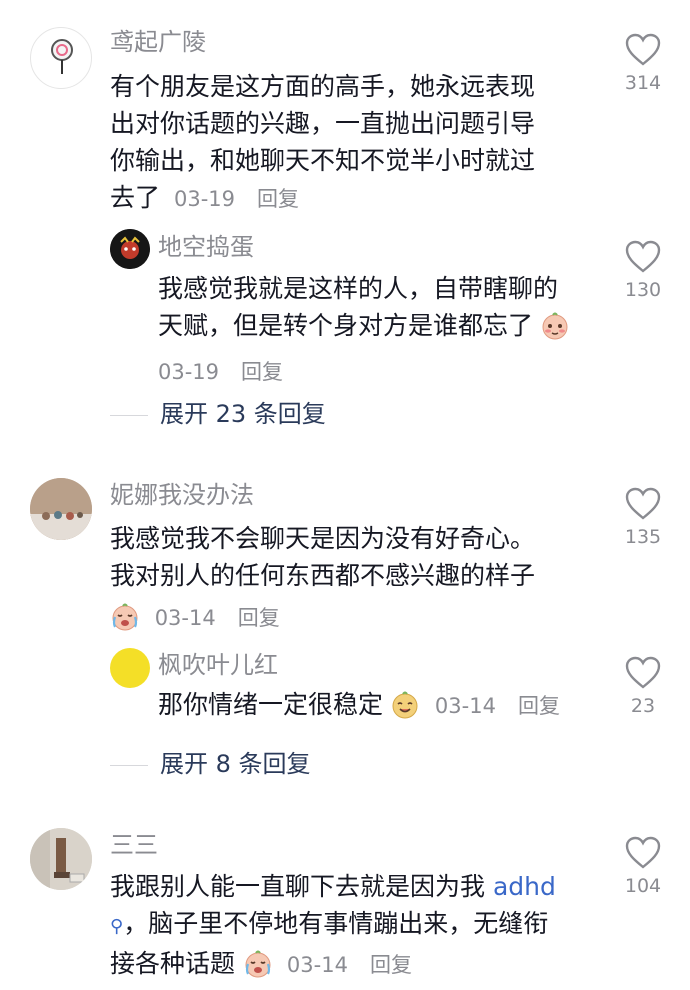 Image resolution: width=690 pixels, height=990 pixels. I want to click on like-button: 135, so click(643, 517).